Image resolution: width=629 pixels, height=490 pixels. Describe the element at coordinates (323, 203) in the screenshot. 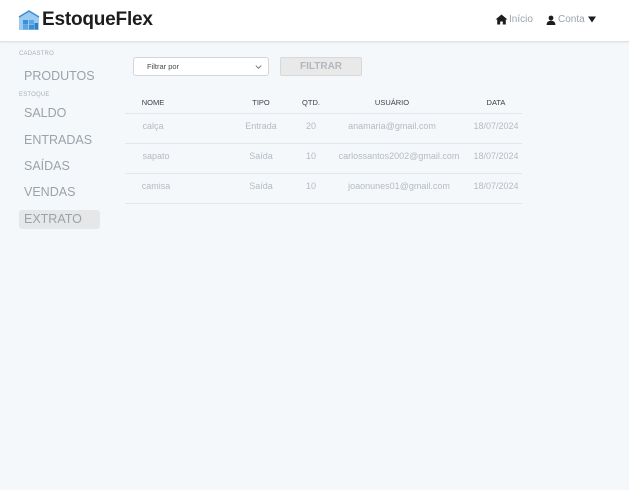

I see `table-bottom-border` at that location.